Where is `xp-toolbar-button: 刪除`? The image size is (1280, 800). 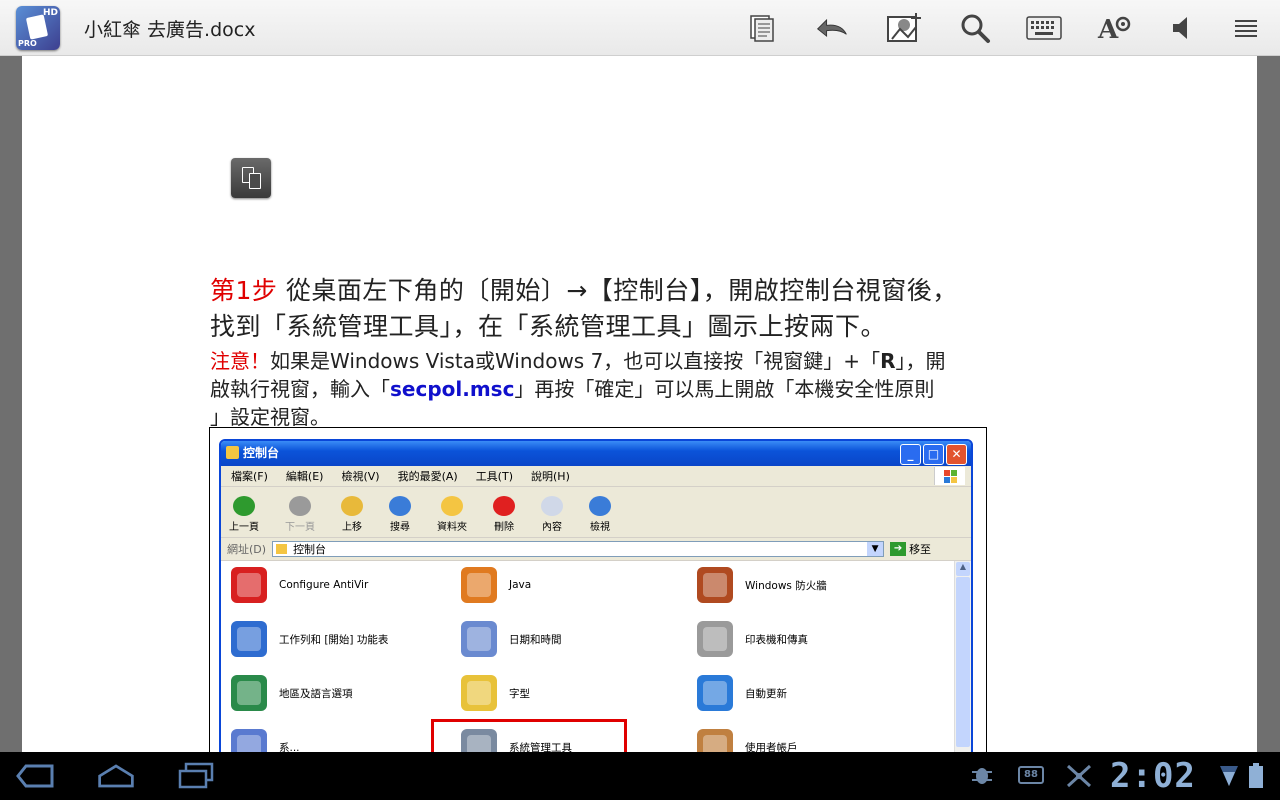 xp-toolbar-button: 刪除 is located at coordinates (504, 514).